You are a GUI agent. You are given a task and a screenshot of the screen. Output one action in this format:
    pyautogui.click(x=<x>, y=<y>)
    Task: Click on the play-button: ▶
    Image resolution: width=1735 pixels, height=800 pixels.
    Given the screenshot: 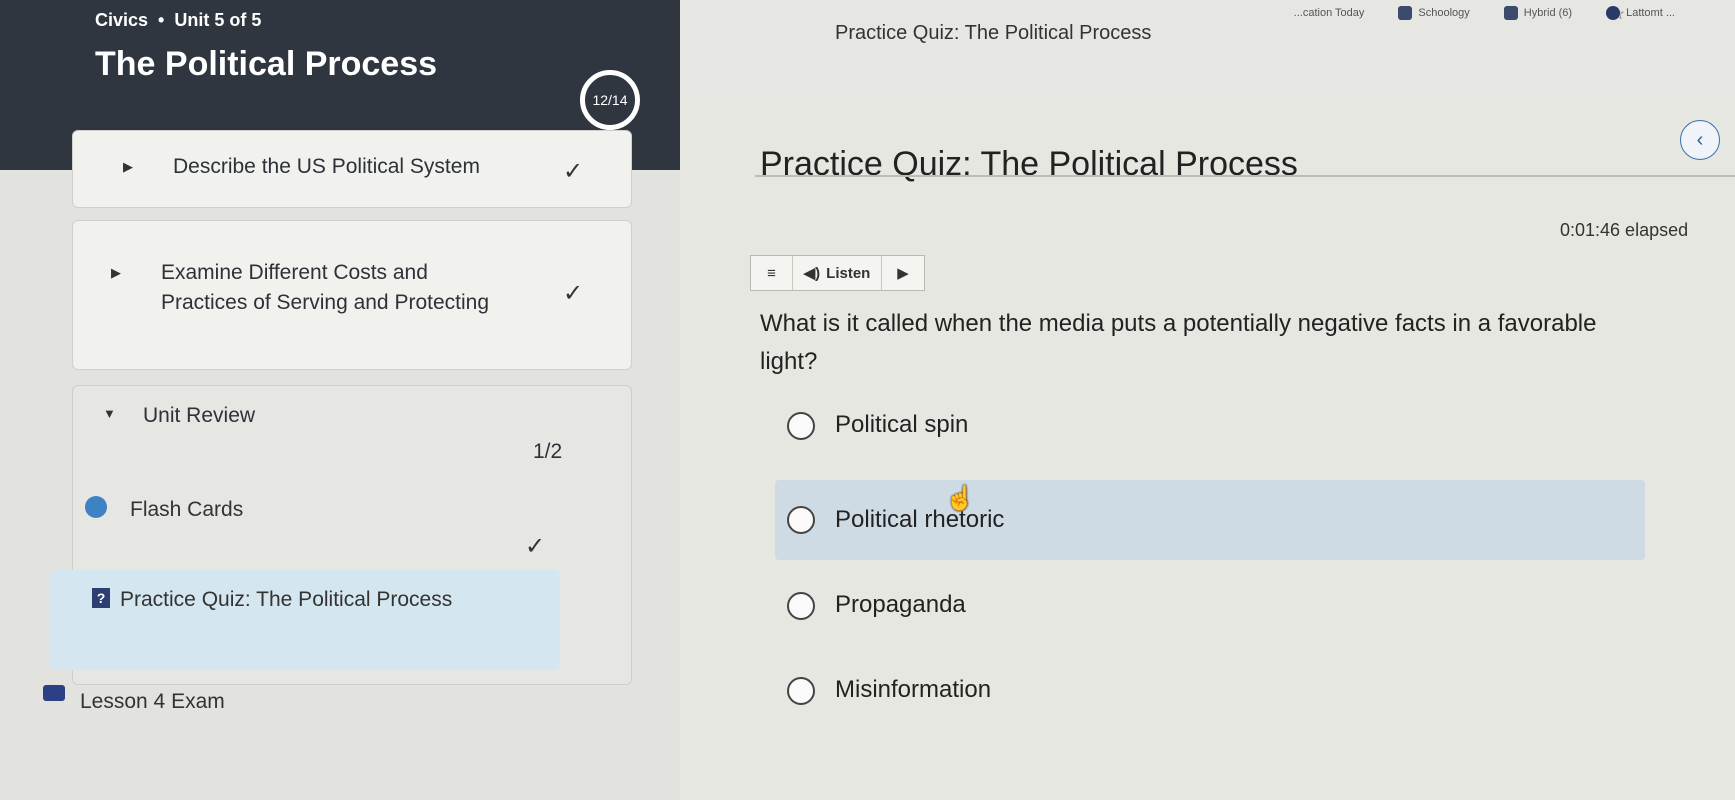 What is the action you would take?
    pyautogui.click(x=903, y=273)
    